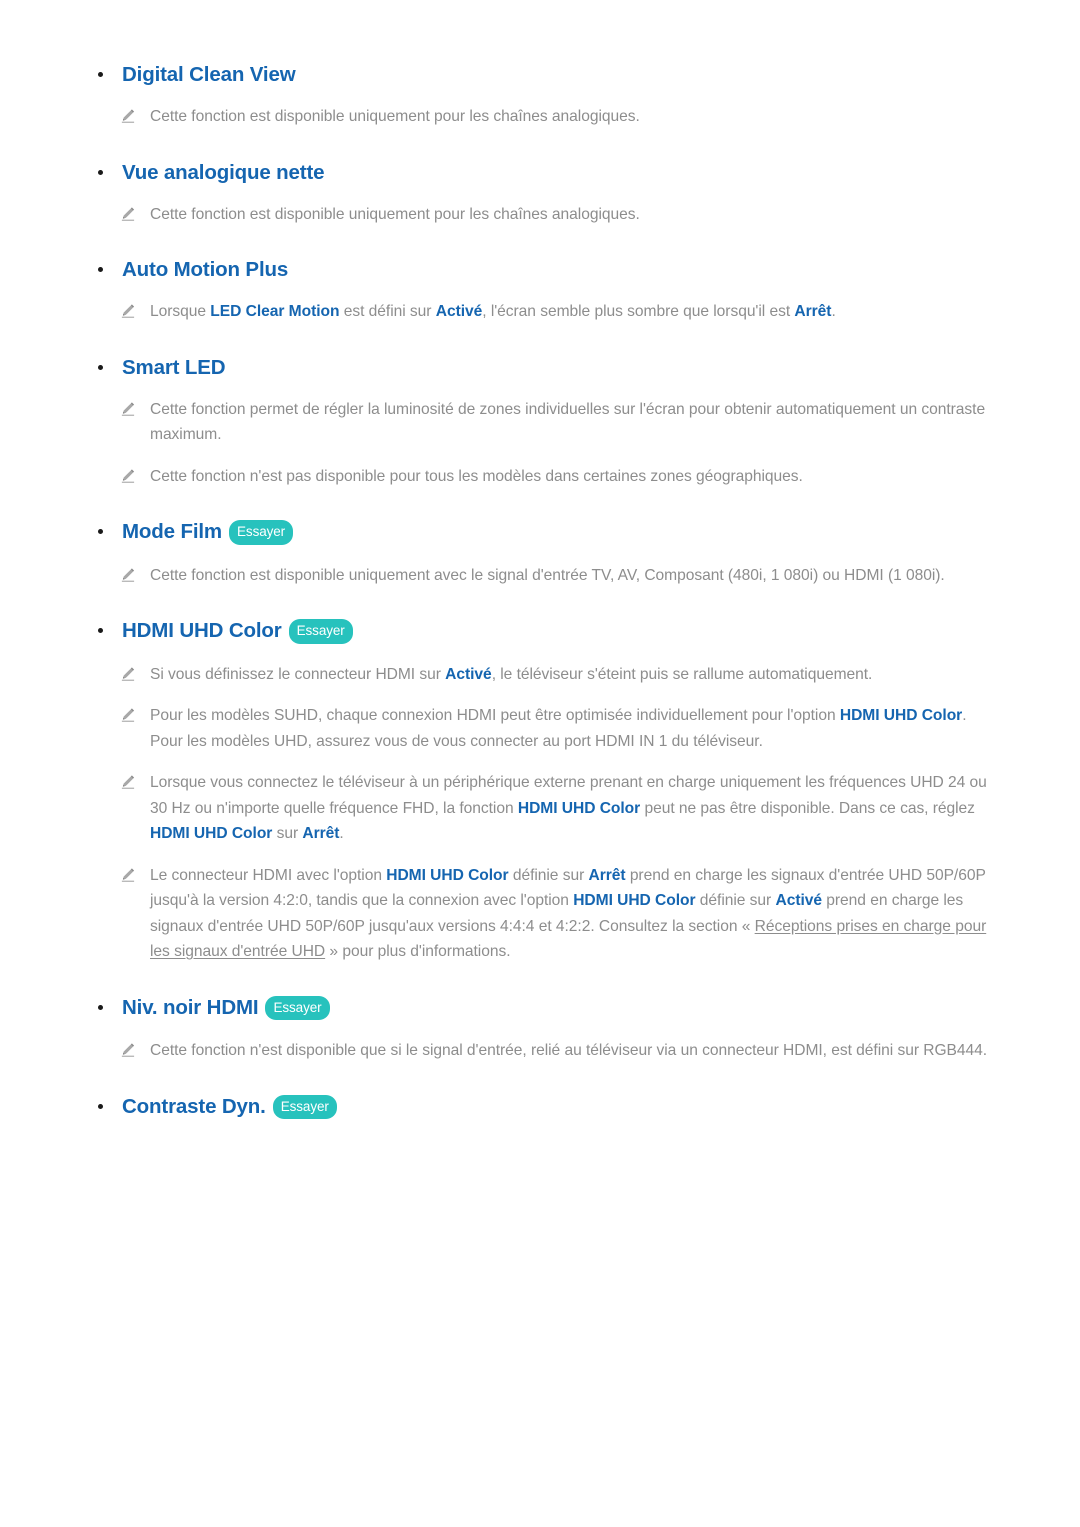 This screenshot has height=1527, width=1080. Describe the element at coordinates (174, 367) in the screenshot. I see `section-title: Smart LED` at that location.